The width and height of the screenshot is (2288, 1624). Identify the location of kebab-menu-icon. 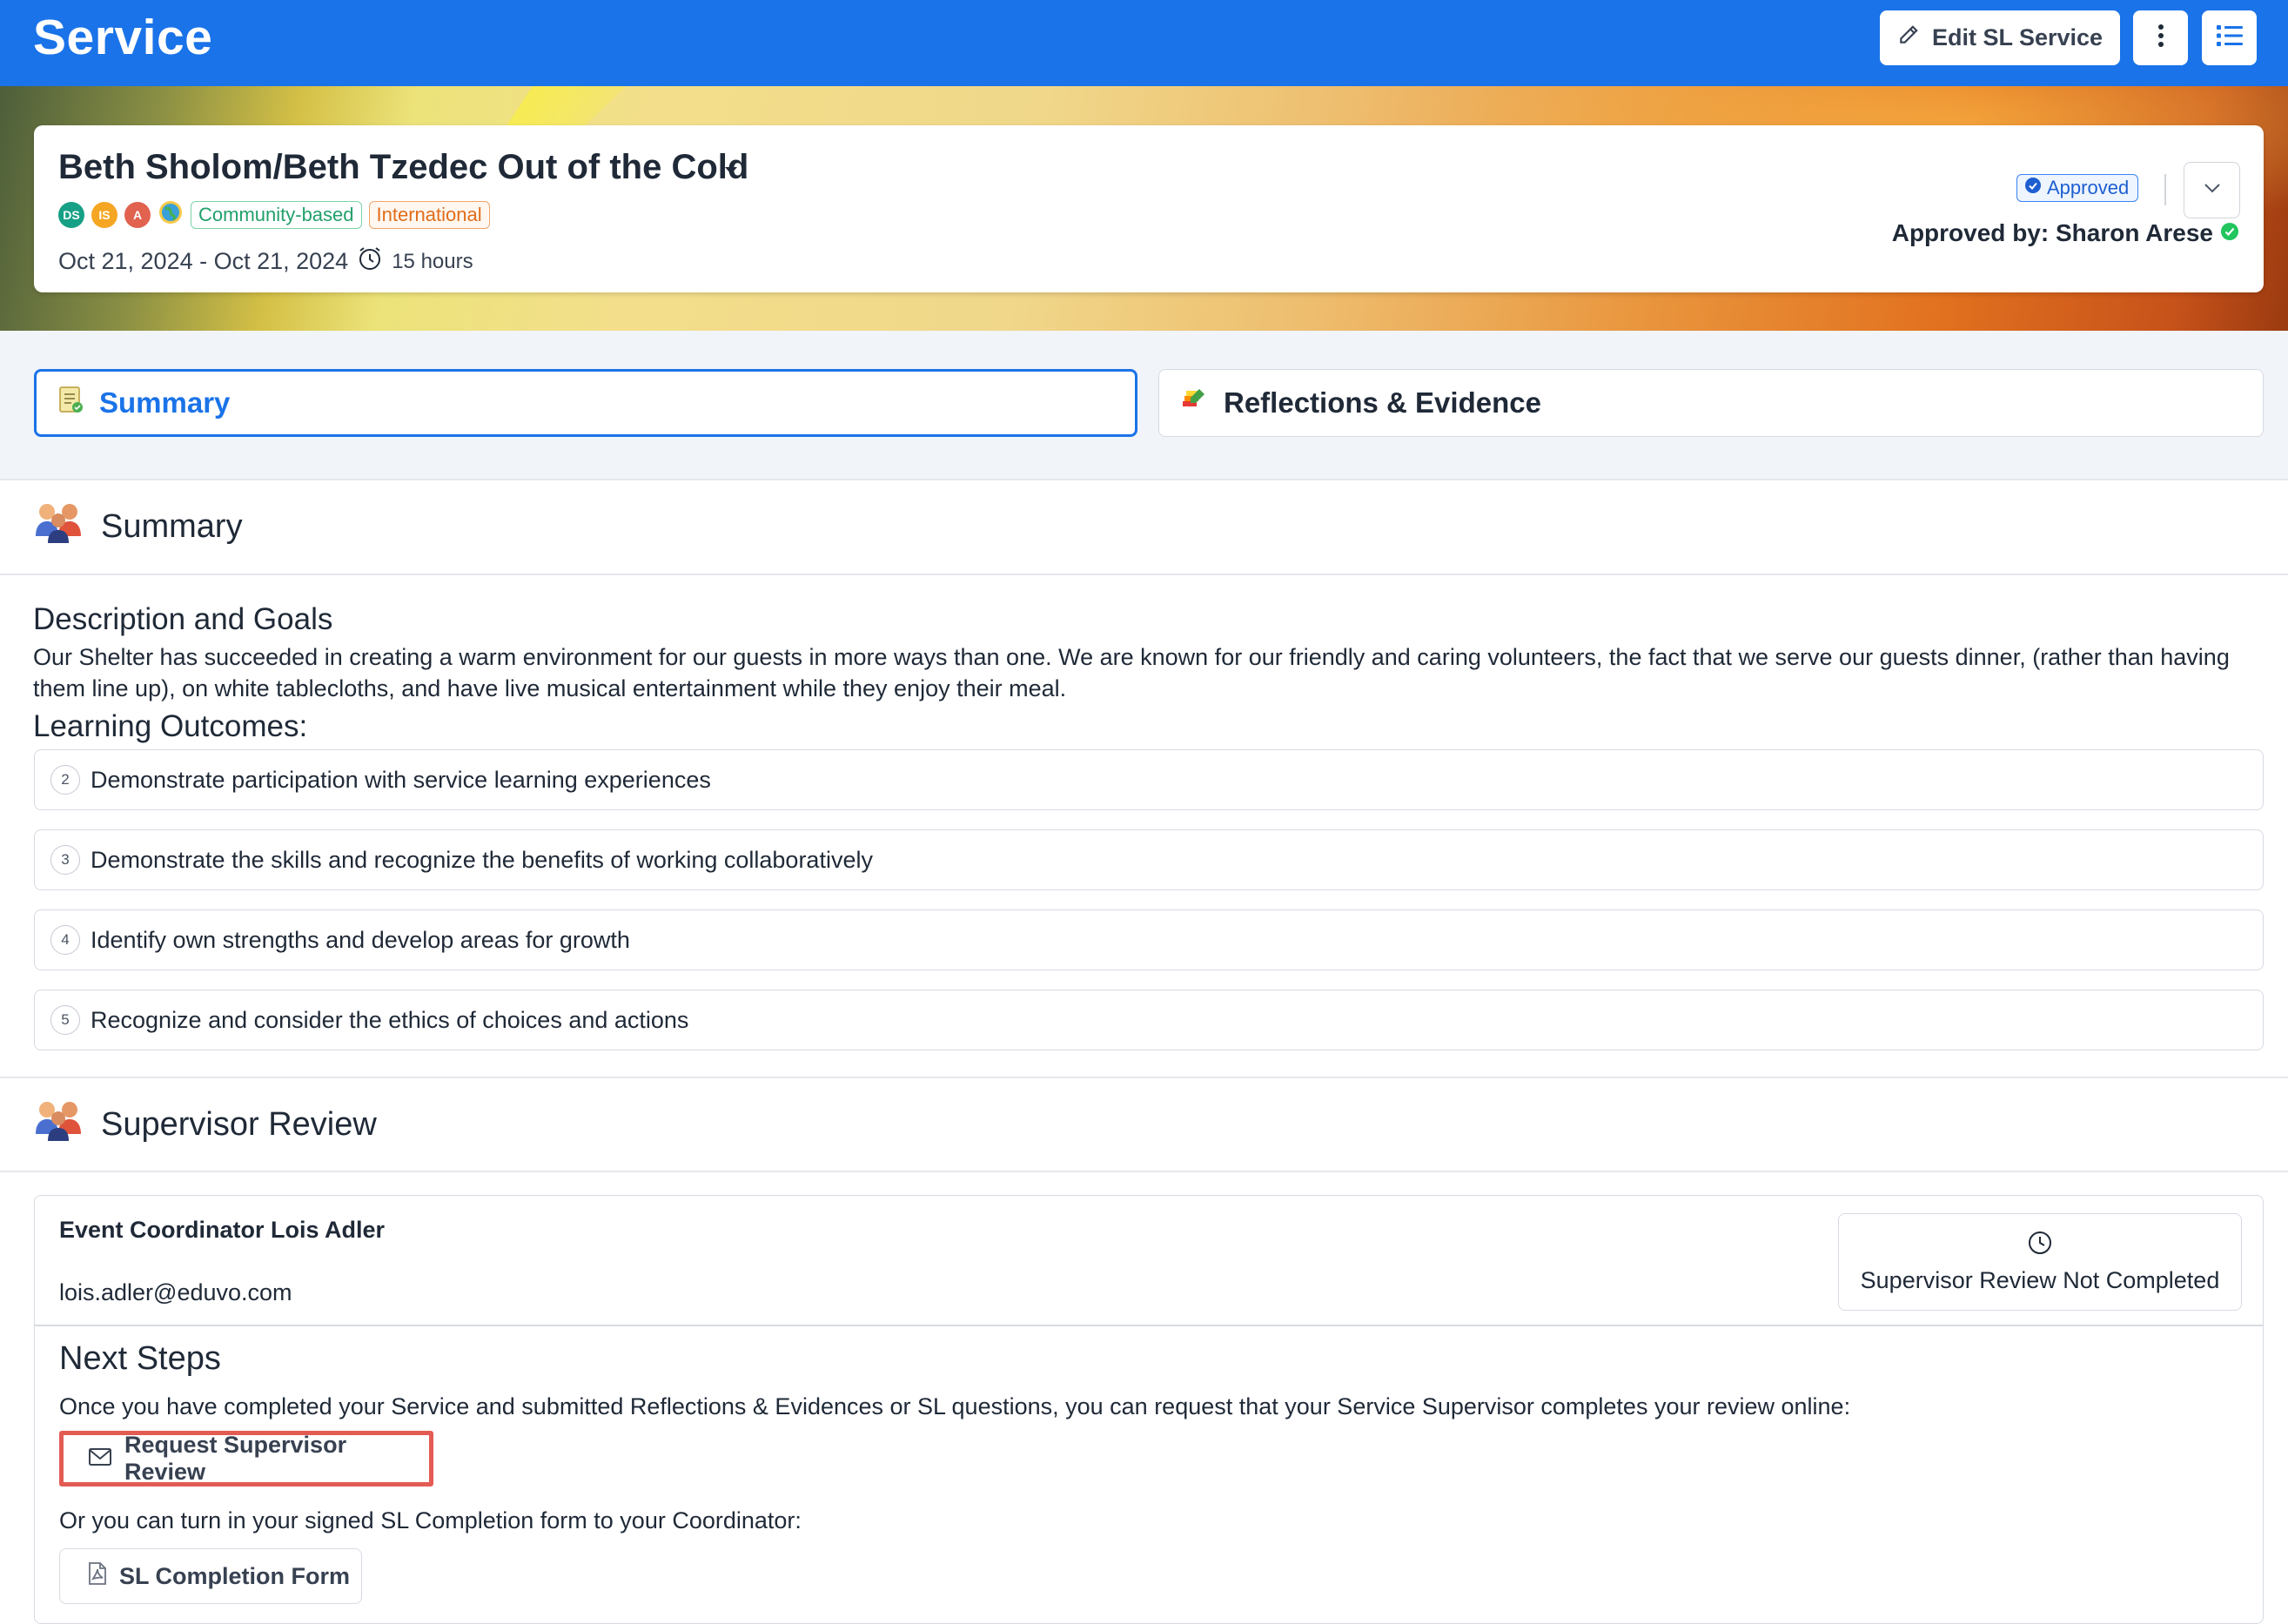
(2161, 38).